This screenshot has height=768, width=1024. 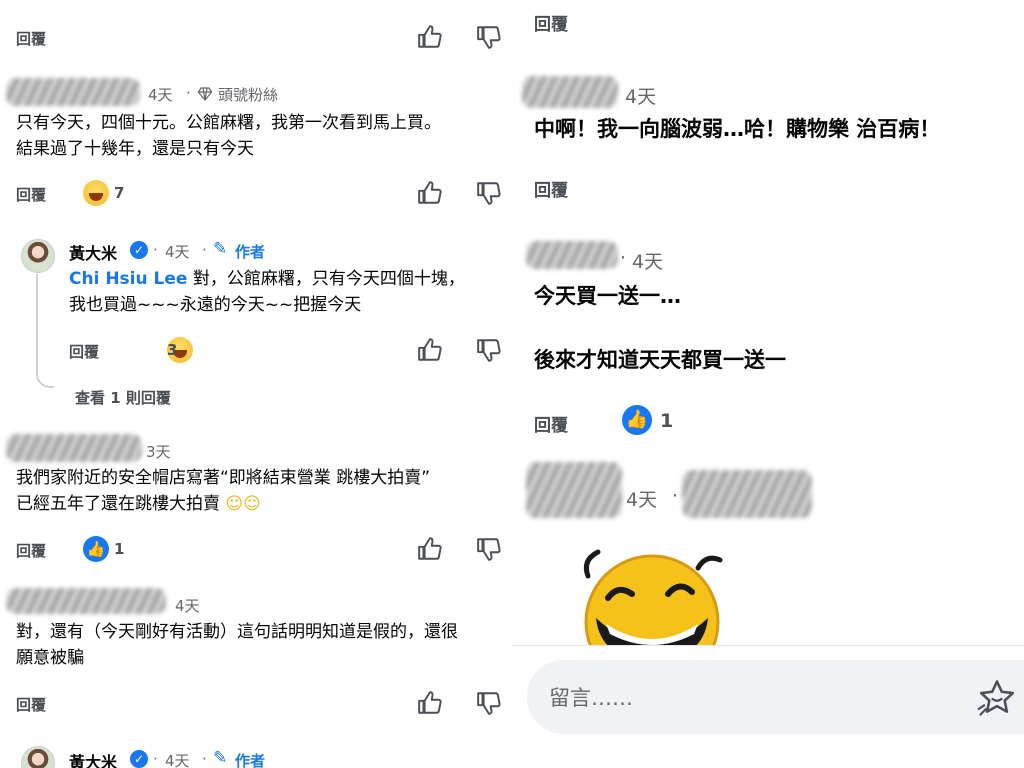 What do you see at coordinates (172, 350) in the screenshot?
I see `reaction-count: 3` at bounding box center [172, 350].